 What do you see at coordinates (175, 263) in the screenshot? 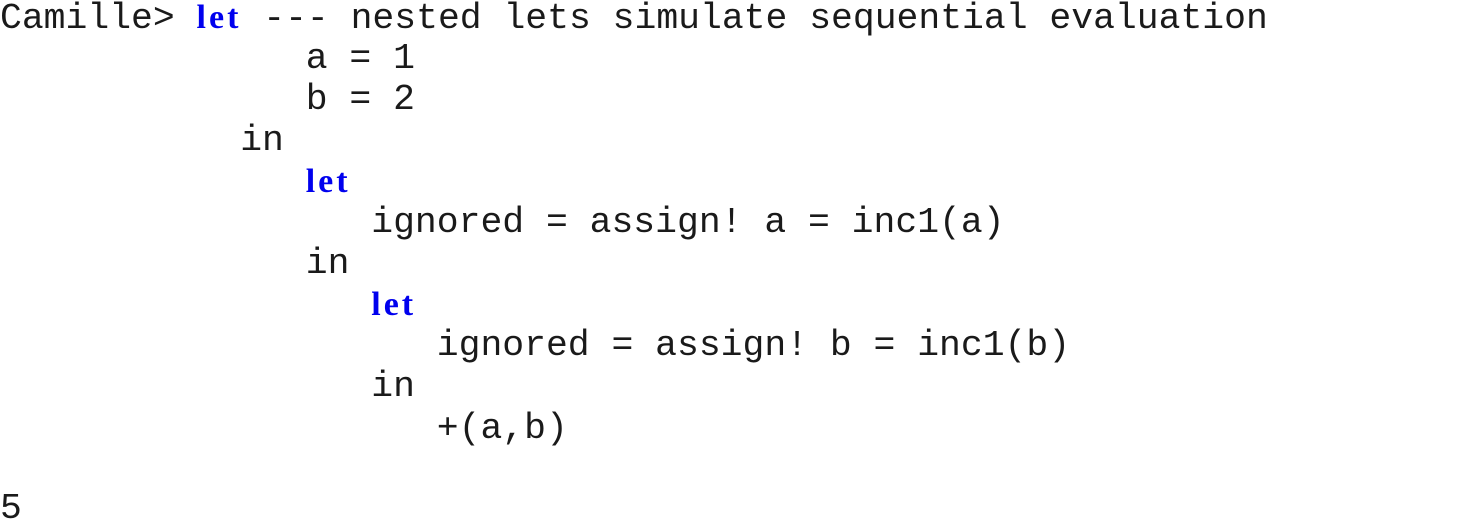
I see `code-line-7: in` at bounding box center [175, 263].